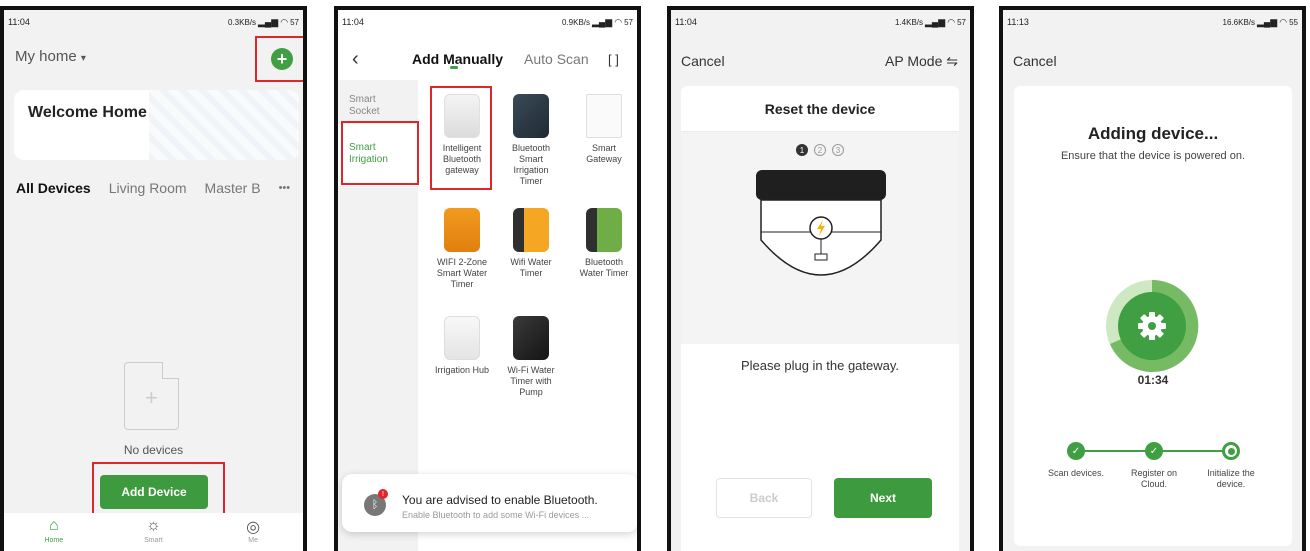 This screenshot has width=1310, height=551. I want to click on step-label-register: Register on Cloud., so click(1154, 478).